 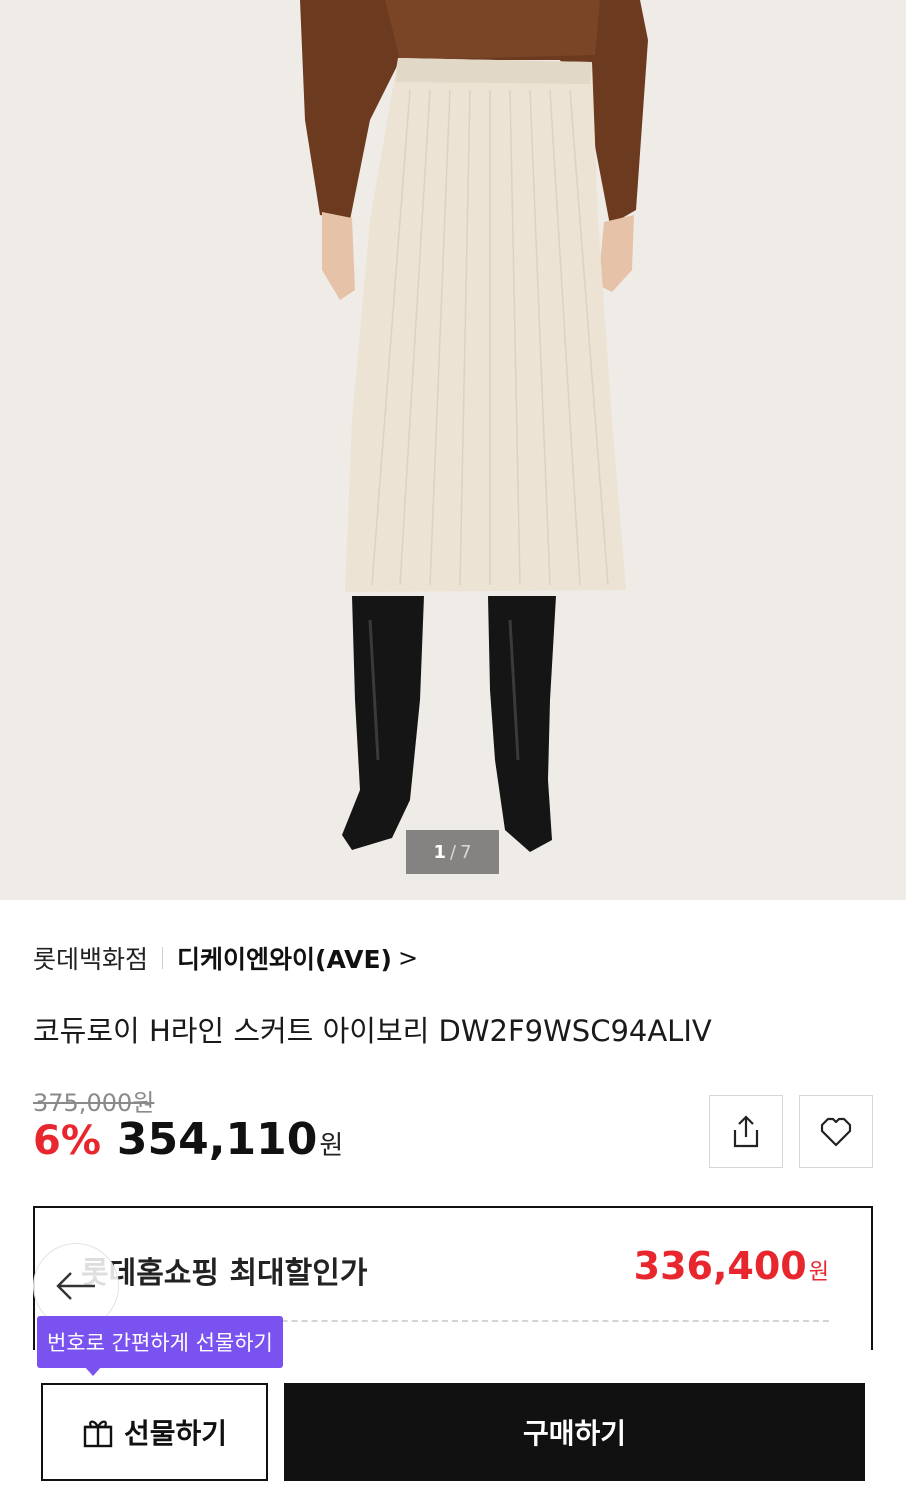 I want to click on arrow-left-icon, so click(x=75, y=1286).